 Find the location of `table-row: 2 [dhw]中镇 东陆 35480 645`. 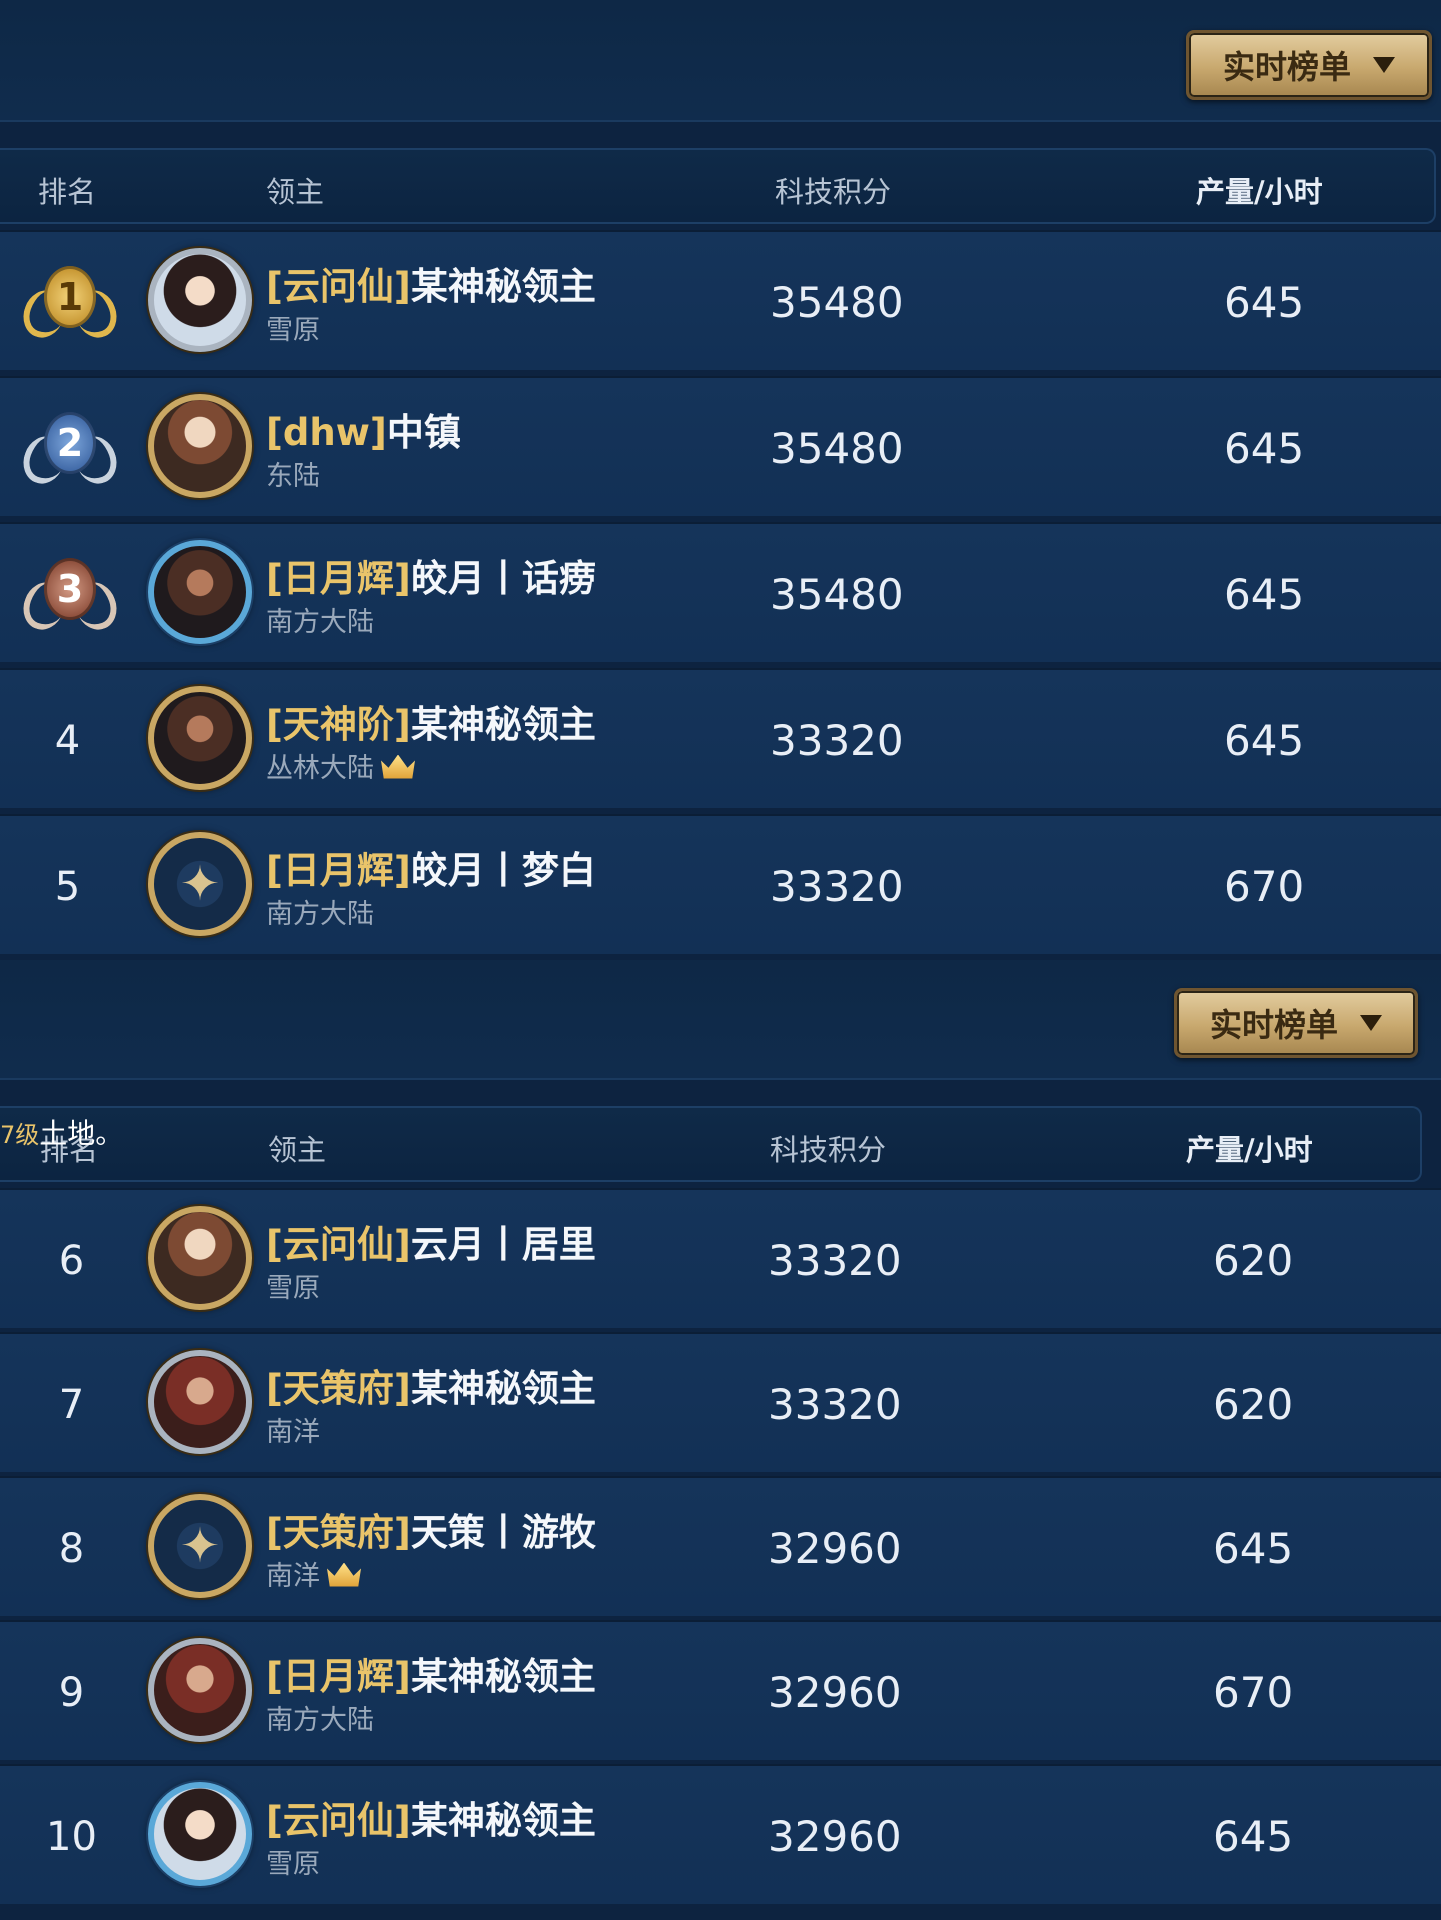

table-row: 2 [dhw]中镇 东陆 35480 645 is located at coordinates (720, 446).